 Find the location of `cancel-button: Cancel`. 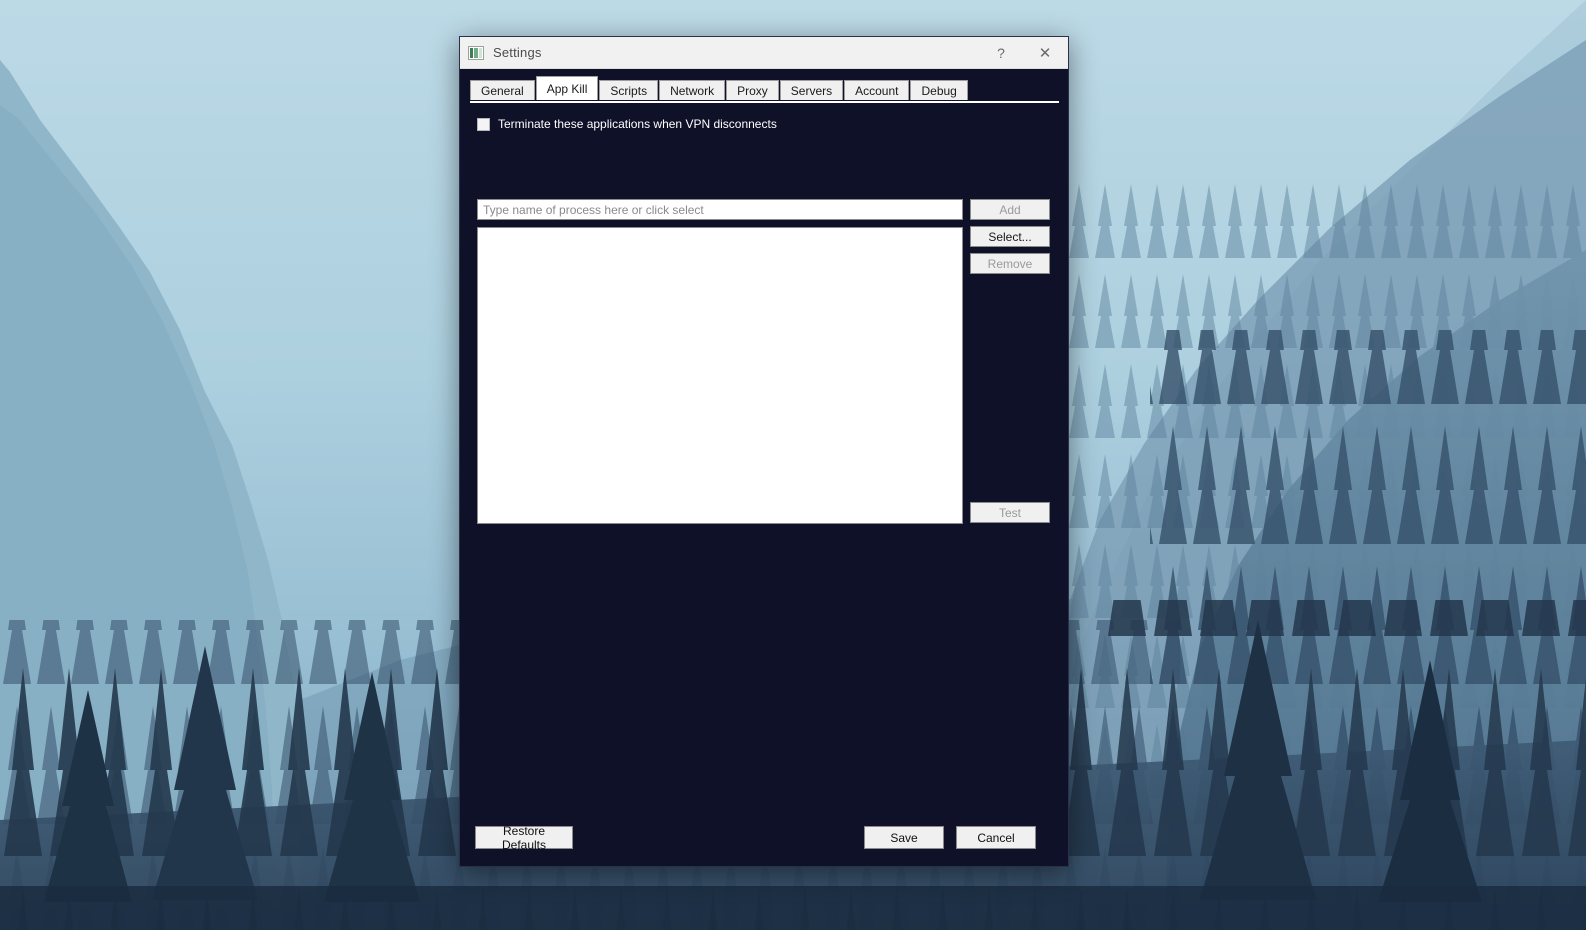

cancel-button: Cancel is located at coordinates (996, 837).